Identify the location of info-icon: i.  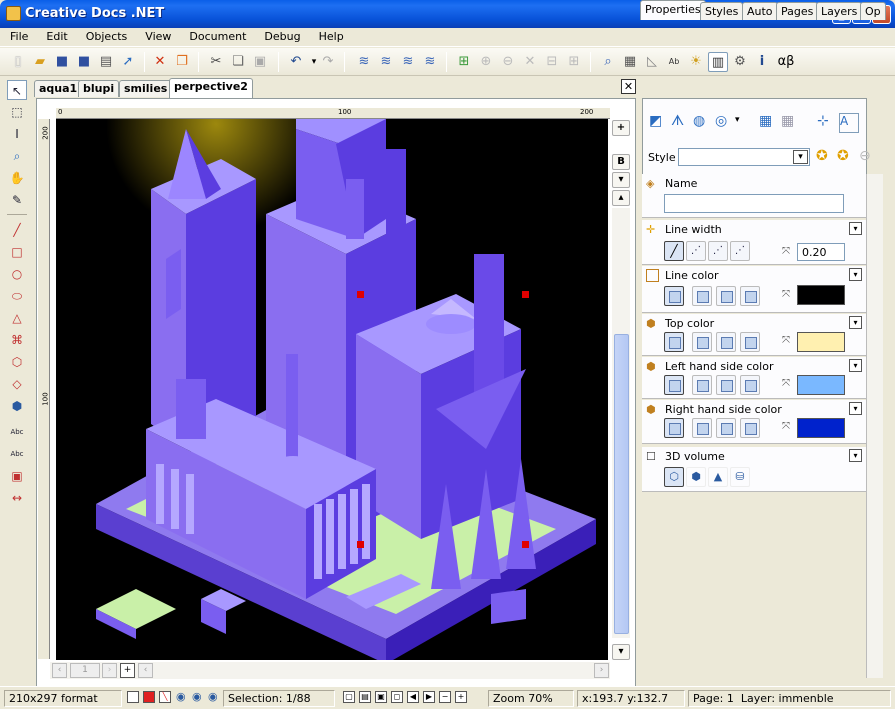
(762, 62).